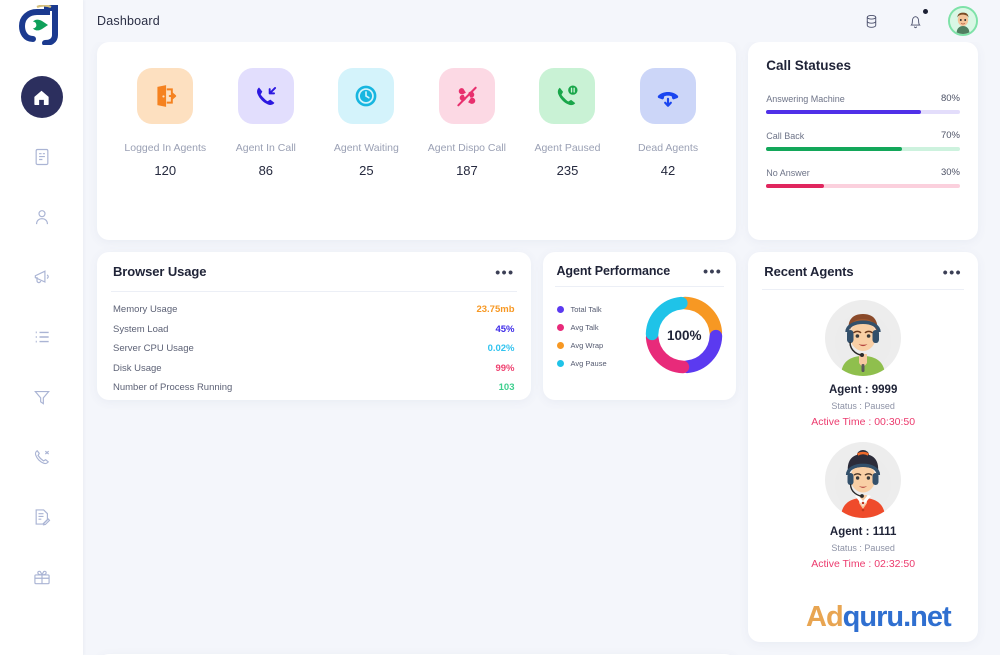 The image size is (1000, 655). I want to click on recent-agents-title: Recent Agents, so click(809, 271).